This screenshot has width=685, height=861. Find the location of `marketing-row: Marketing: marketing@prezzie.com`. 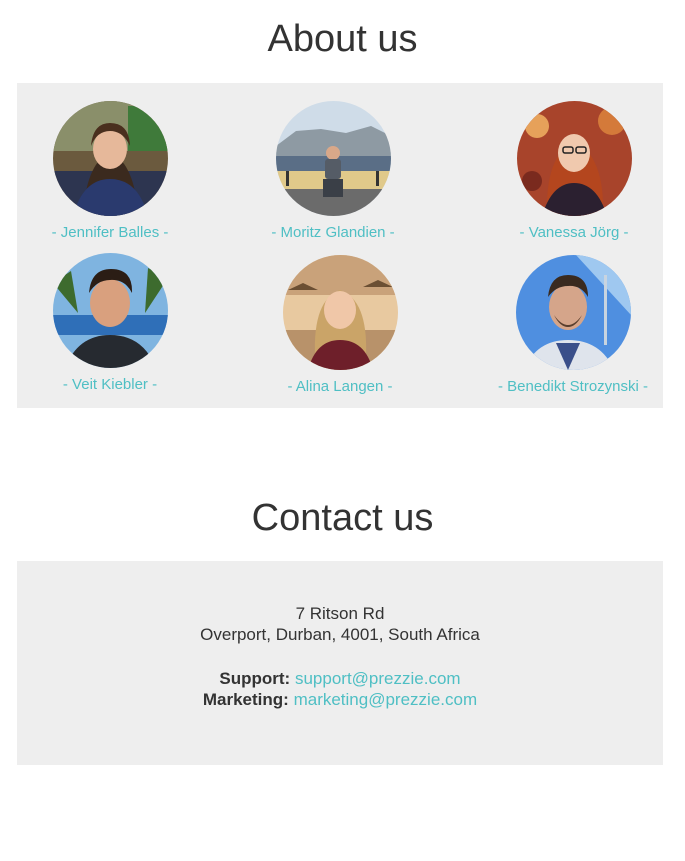

marketing-row: Marketing: marketing@prezzie.com is located at coordinates (340, 699).